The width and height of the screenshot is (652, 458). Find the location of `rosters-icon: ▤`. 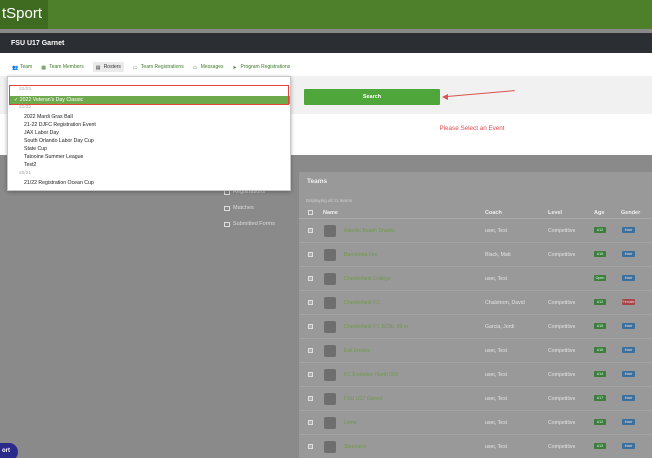

rosters-icon: ▤ is located at coordinates (98, 67).